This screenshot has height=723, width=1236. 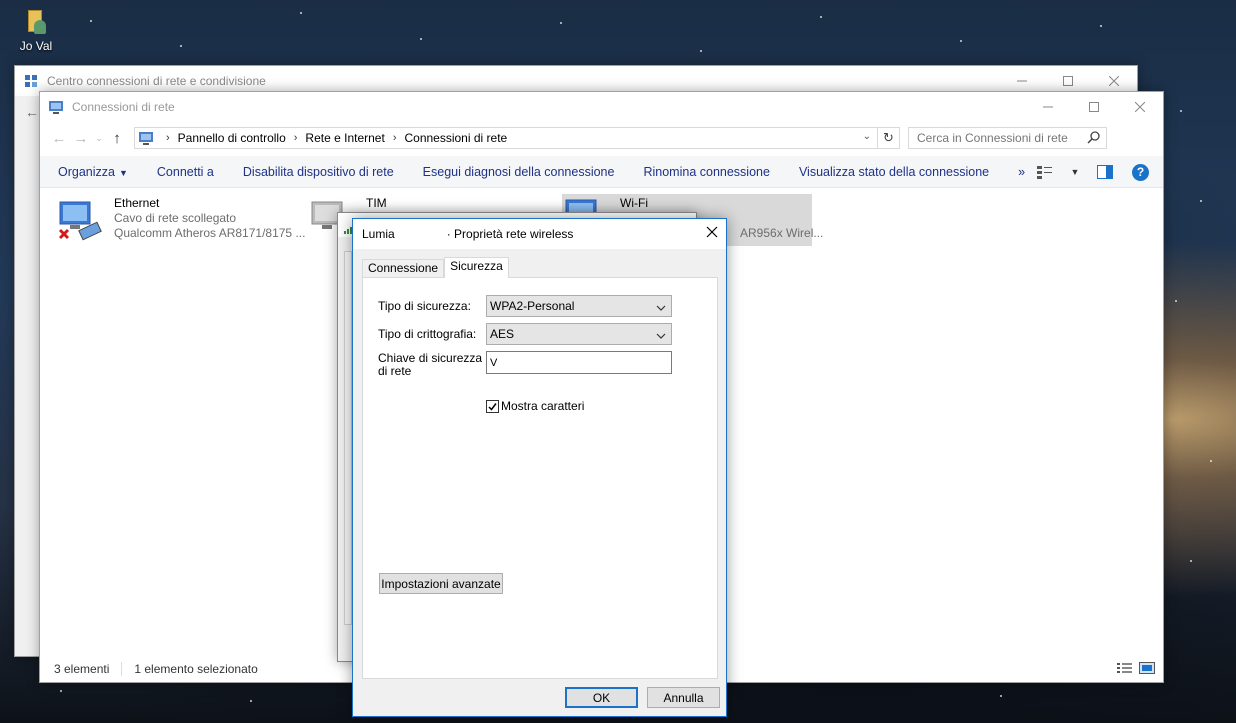 What do you see at coordinates (123, 172) in the screenshot?
I see `chevron-down-icon: ▼` at bounding box center [123, 172].